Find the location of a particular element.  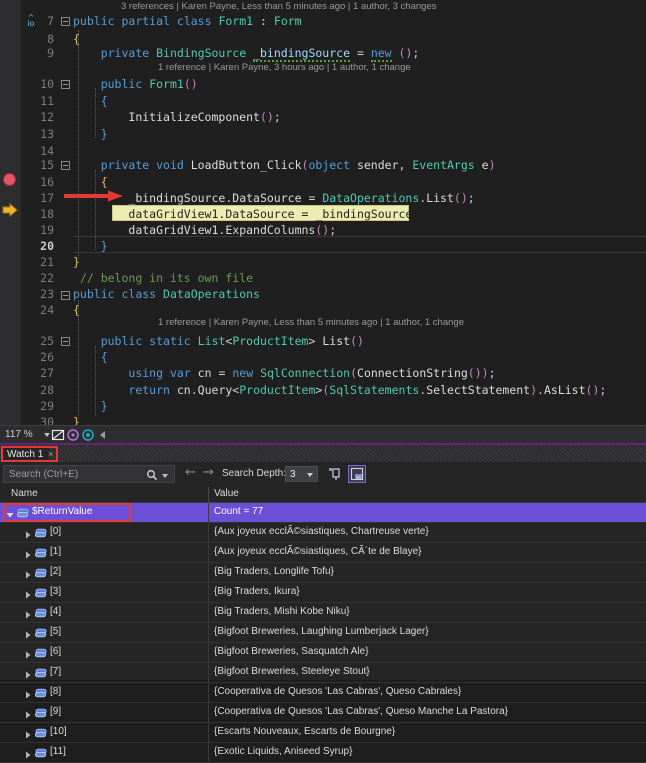

code-line-19: dataGridView1.ExpandColumns(); is located at coordinates (204, 230).